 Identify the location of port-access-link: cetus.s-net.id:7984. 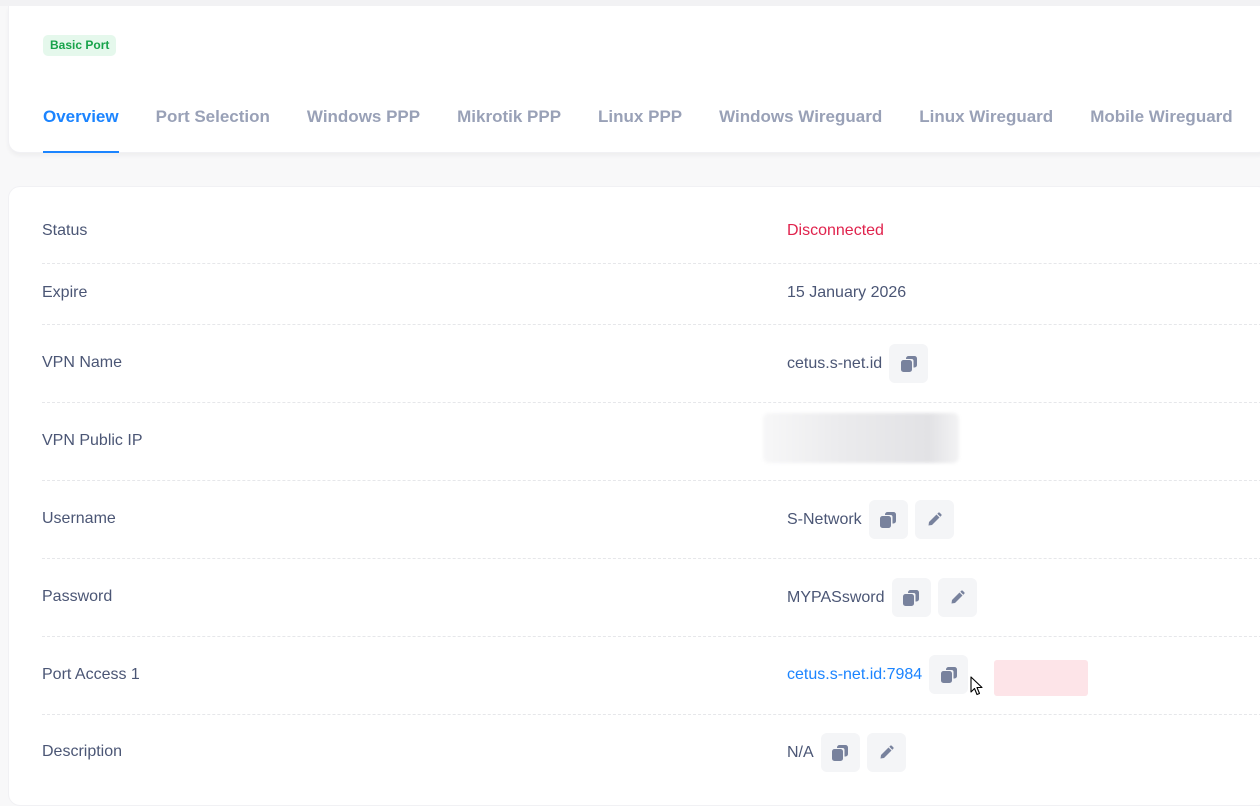
(854, 675).